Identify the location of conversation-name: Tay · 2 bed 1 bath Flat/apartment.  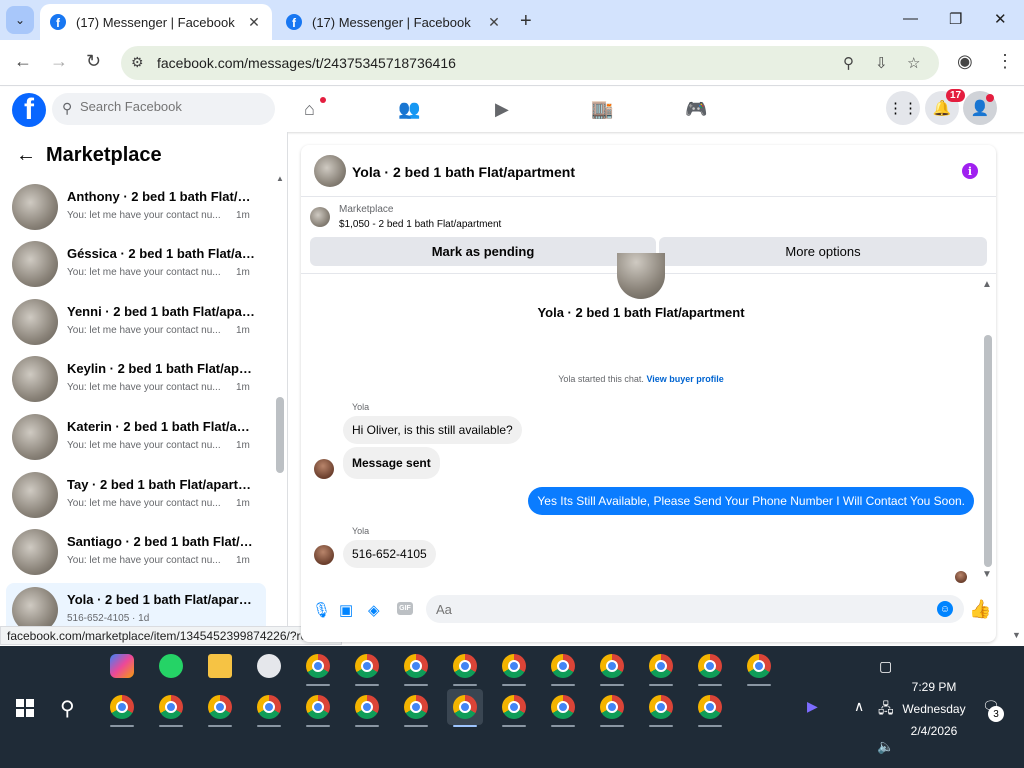
(161, 484).